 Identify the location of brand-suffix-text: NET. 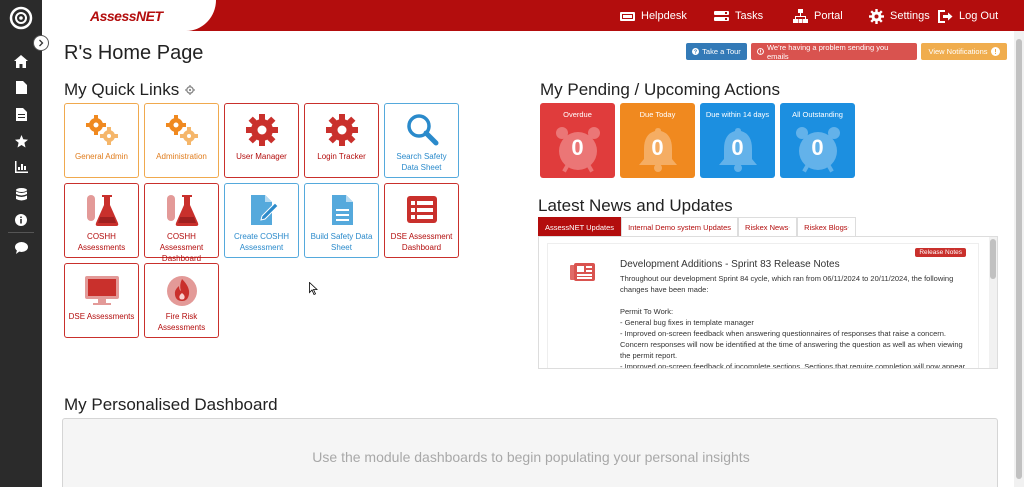
(149, 16).